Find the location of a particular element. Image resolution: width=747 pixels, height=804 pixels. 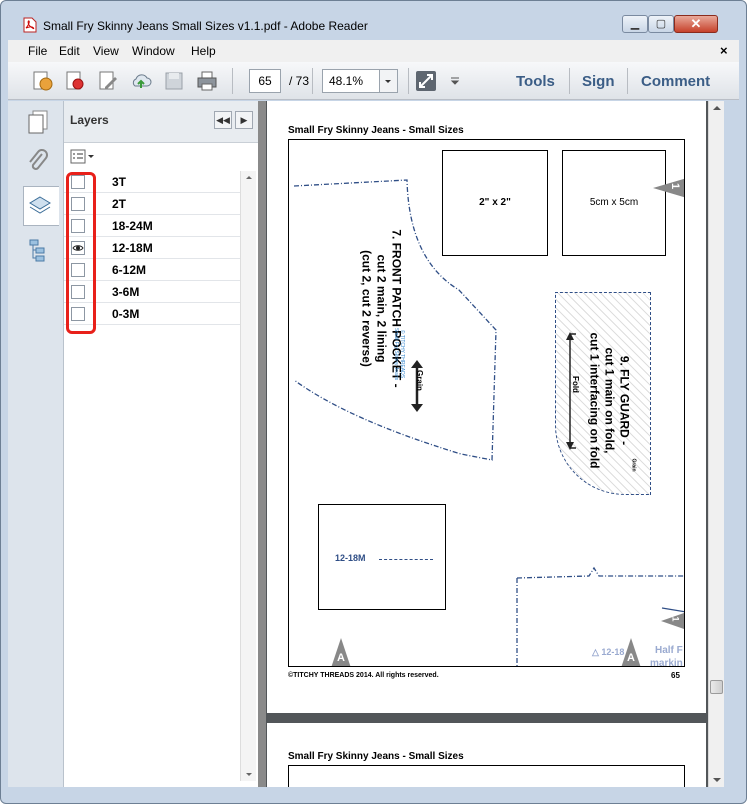

close-document-button: × is located at coordinates (724, 50).